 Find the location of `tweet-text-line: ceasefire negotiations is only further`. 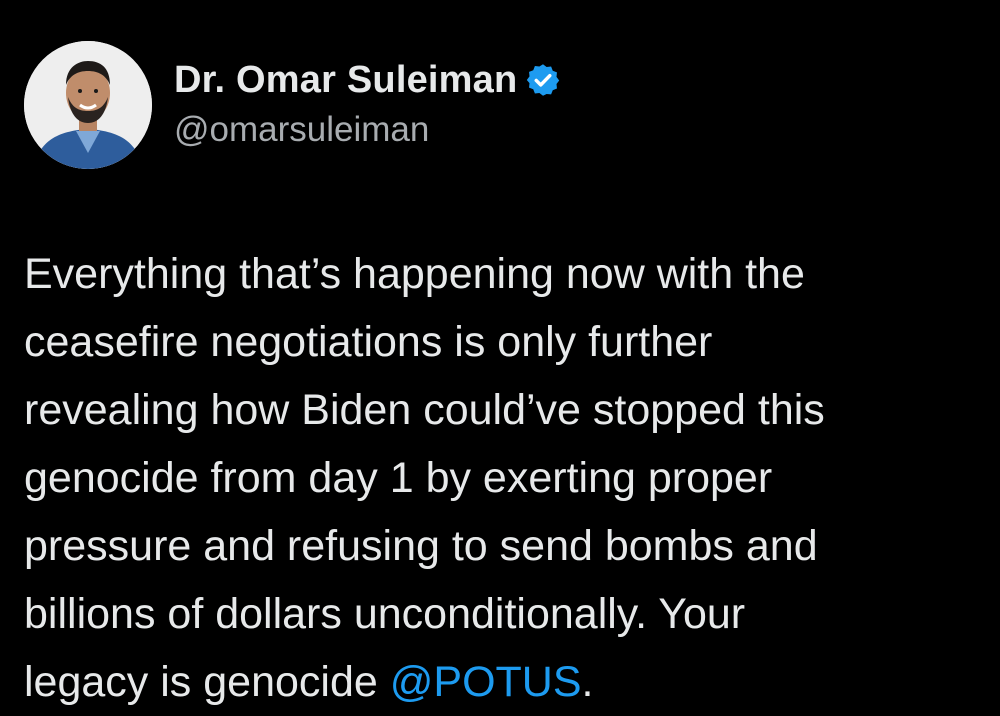

tweet-text-line: ceasefire negotiations is only further is located at coordinates (368, 342).